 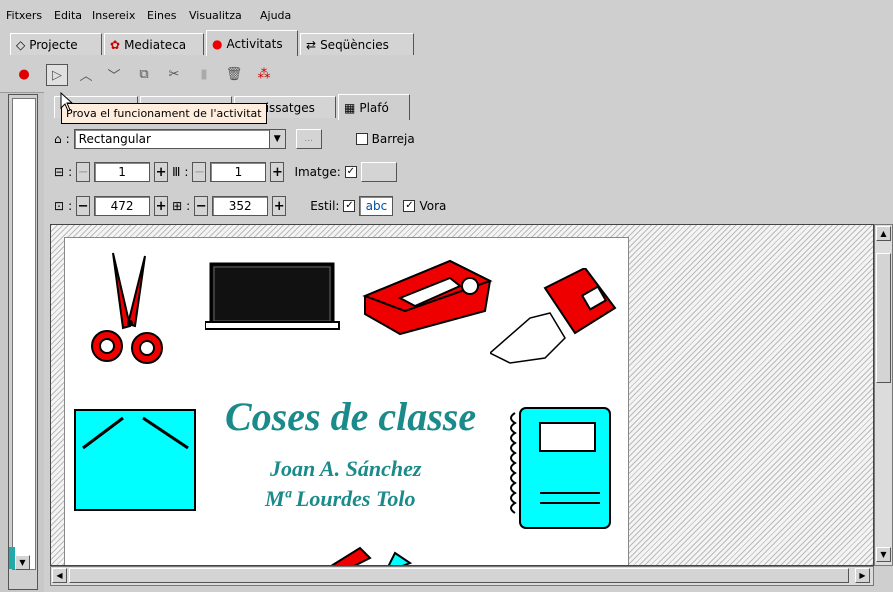 What do you see at coordinates (264, 74) in the screenshot?
I see `structure-icon: ⁂` at bounding box center [264, 74].